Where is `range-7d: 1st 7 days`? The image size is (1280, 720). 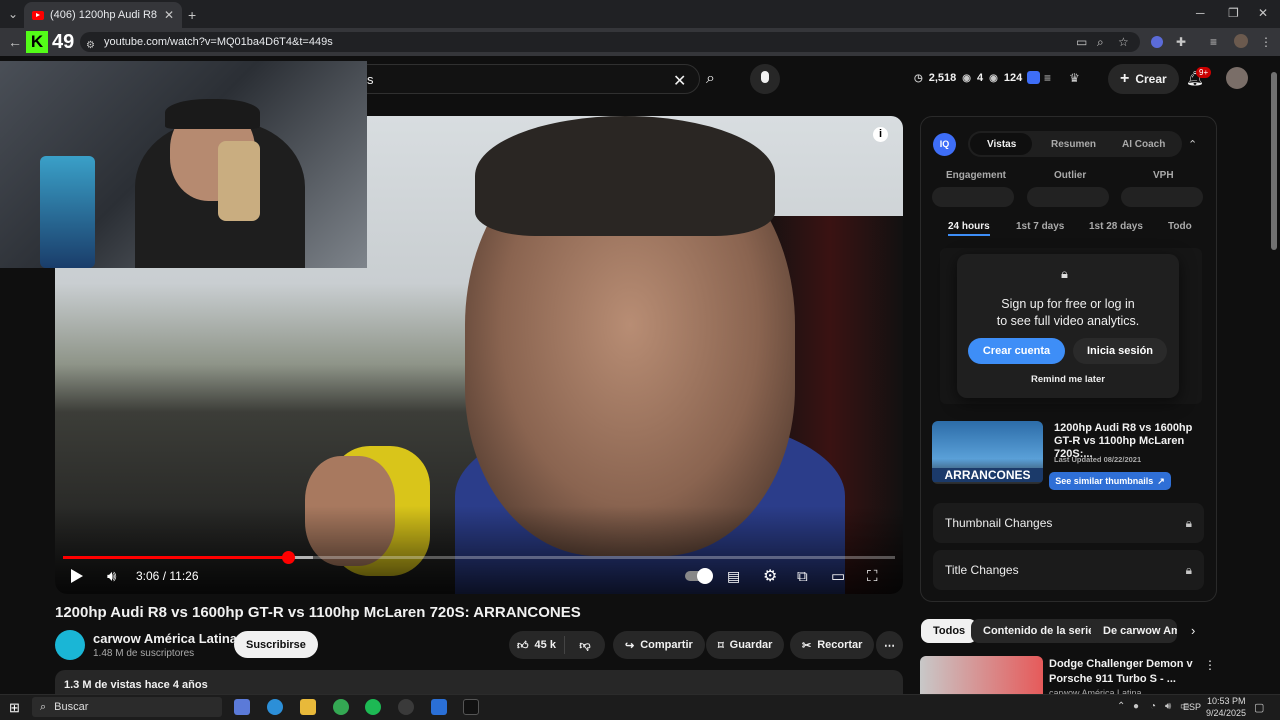
range-7d: 1st 7 days is located at coordinates (1040, 226).